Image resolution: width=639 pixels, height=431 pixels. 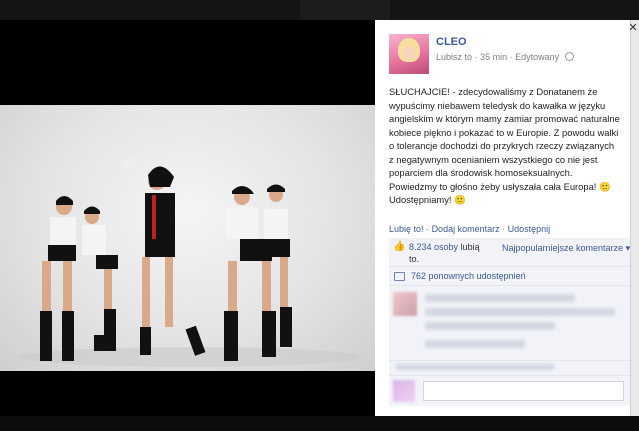 I want to click on comment-composer, so click(x=509, y=391).